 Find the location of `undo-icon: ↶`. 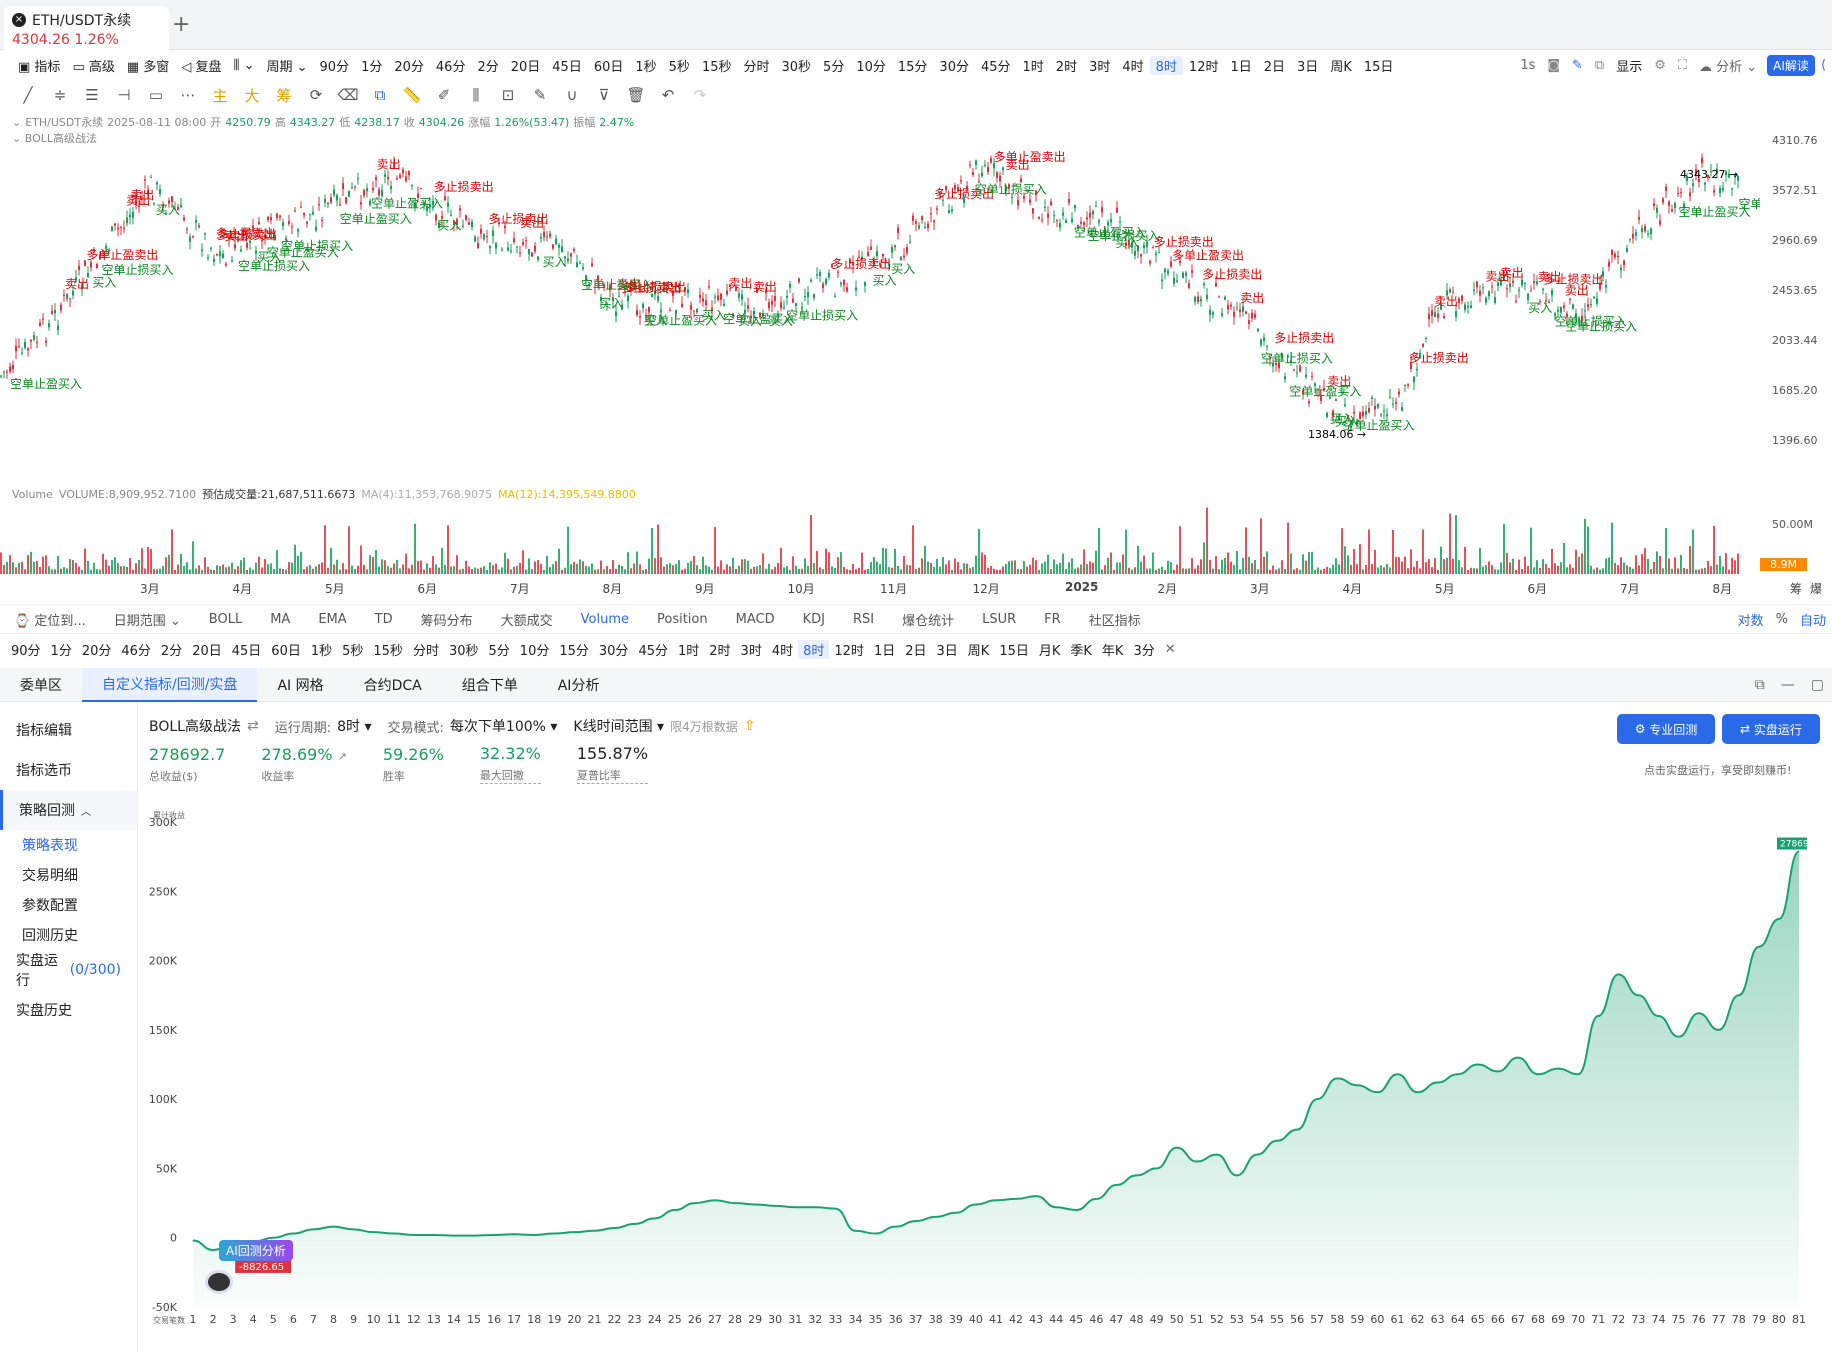

undo-icon: ↶ is located at coordinates (668, 95).